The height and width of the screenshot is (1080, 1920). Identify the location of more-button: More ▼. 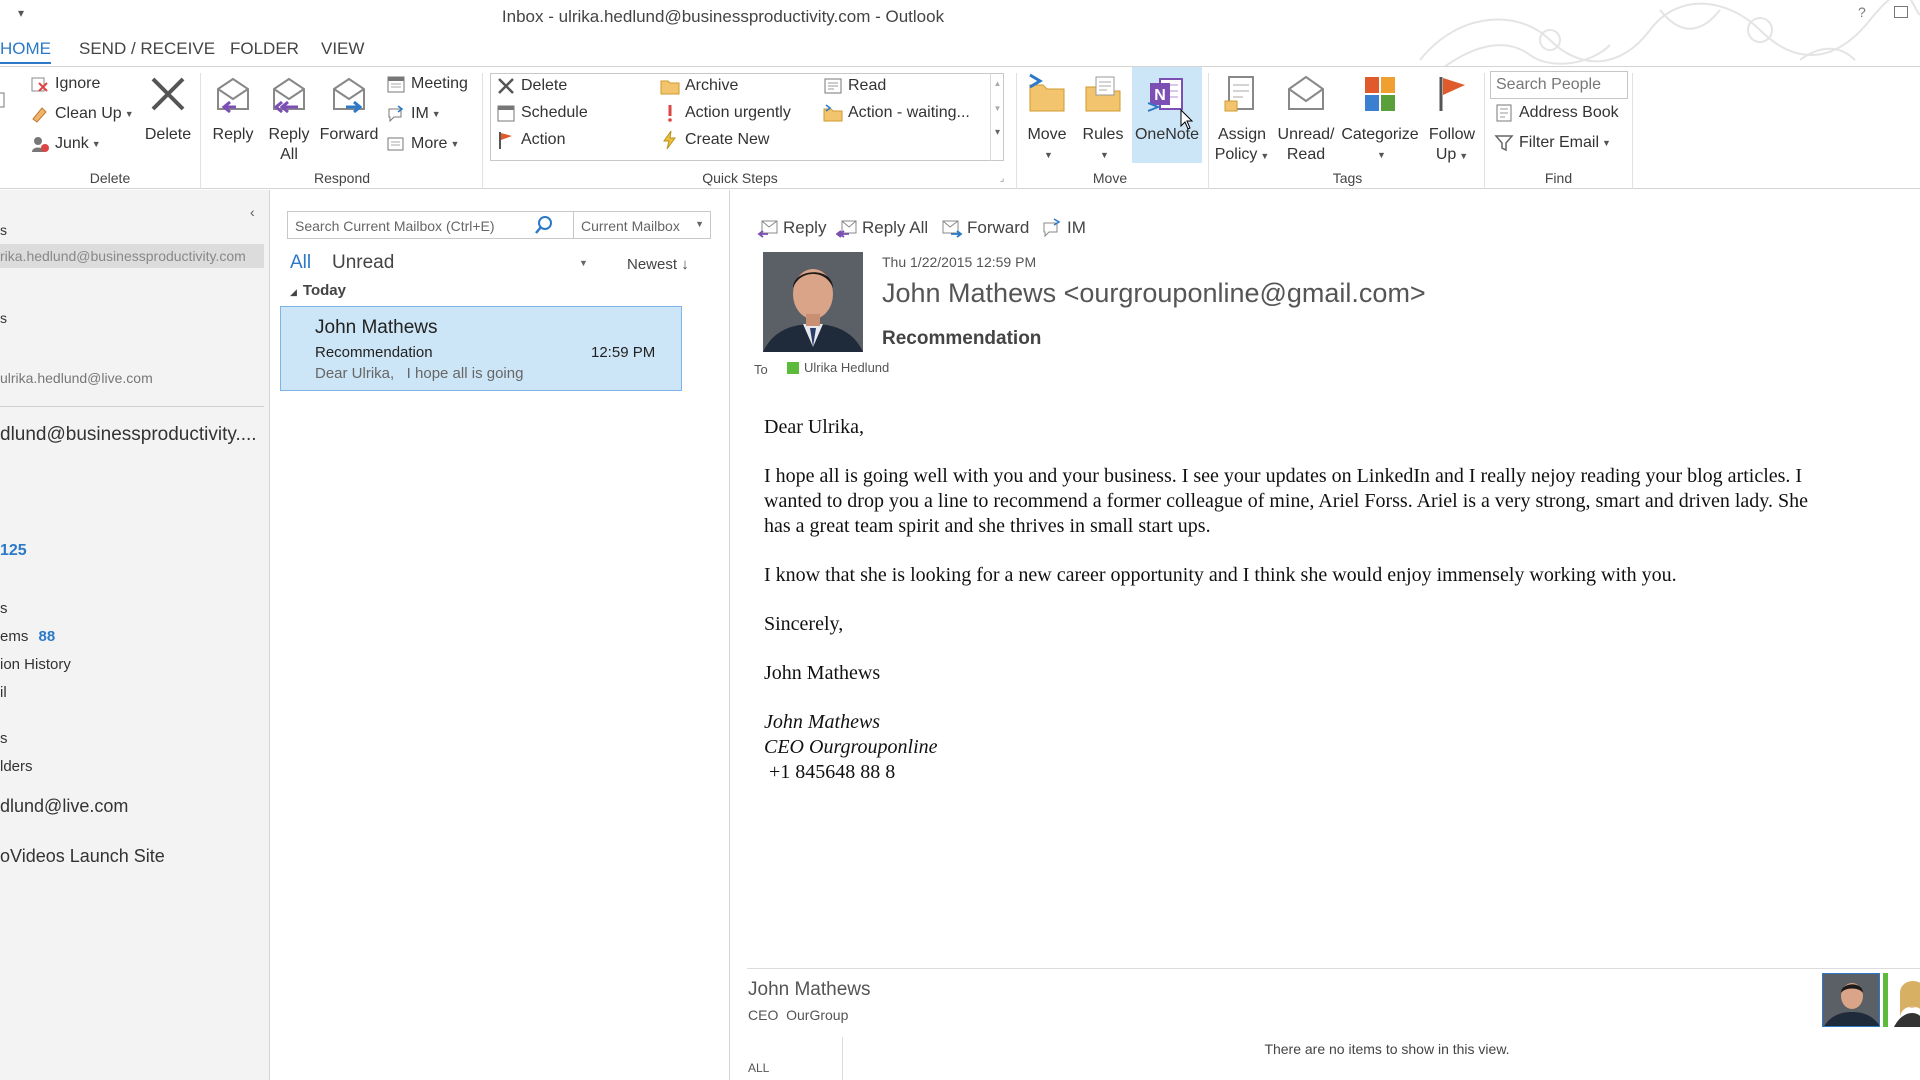
(422, 144).